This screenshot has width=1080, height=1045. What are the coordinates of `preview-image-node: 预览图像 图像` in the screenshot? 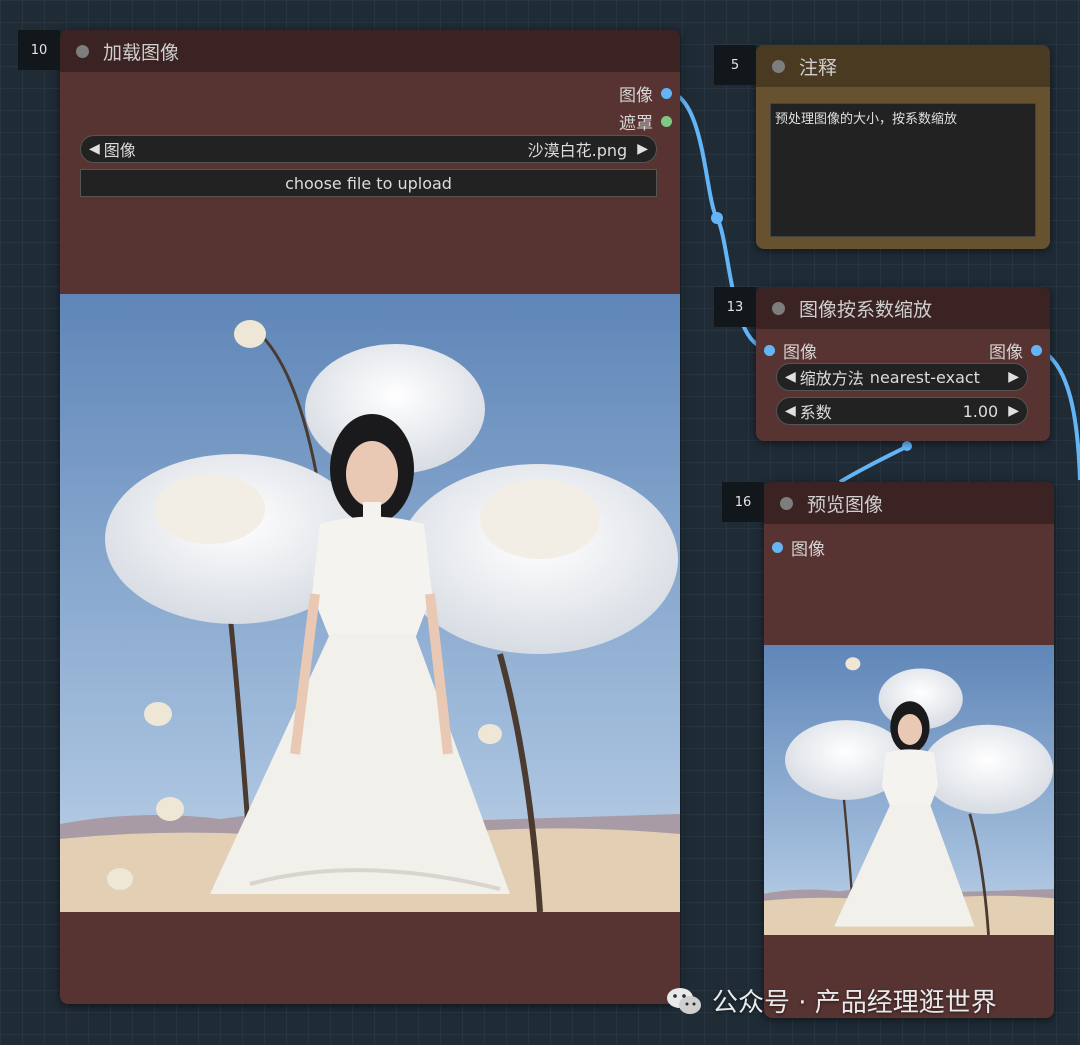 It's located at (909, 750).